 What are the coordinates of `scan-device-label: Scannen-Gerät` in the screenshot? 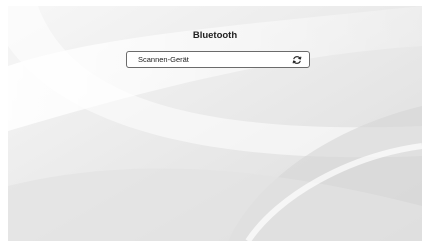 It's located at (163, 59).